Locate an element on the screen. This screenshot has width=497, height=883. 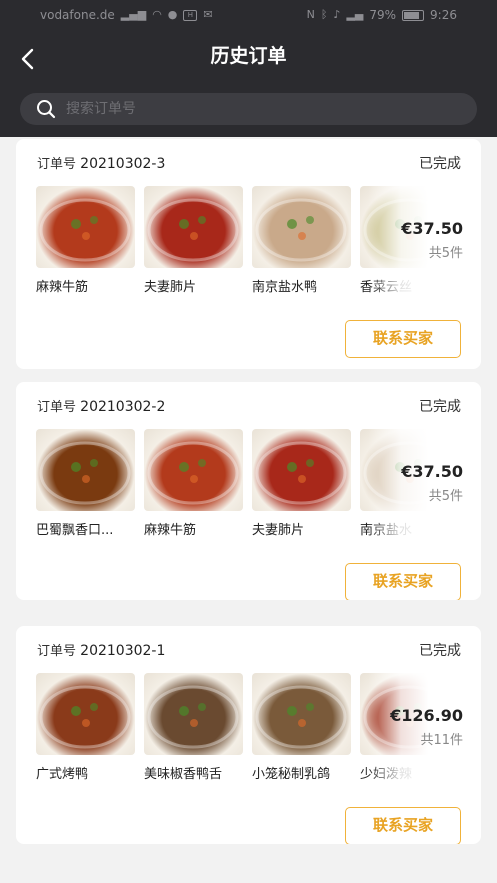
order-item: 南京盐水鸭 is located at coordinates (301, 240).